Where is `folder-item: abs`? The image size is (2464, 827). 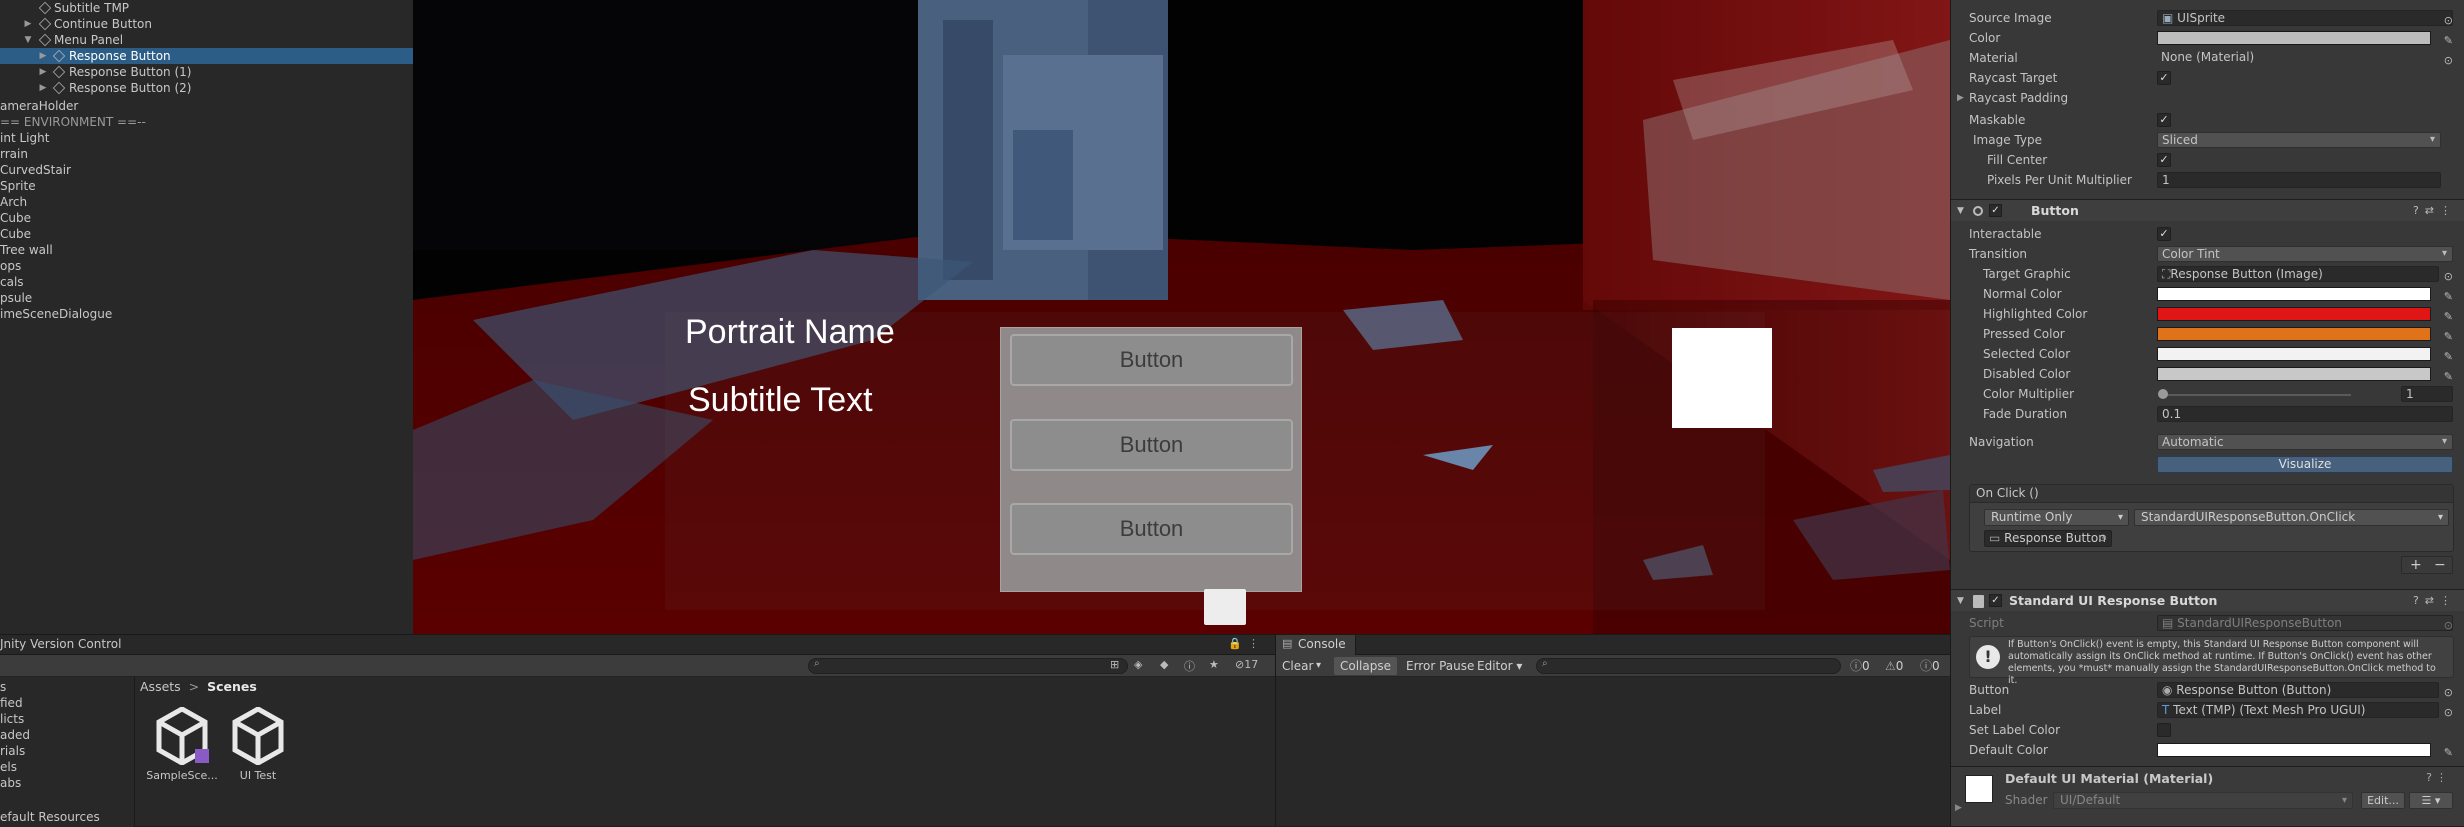 folder-item: abs is located at coordinates (10, 783).